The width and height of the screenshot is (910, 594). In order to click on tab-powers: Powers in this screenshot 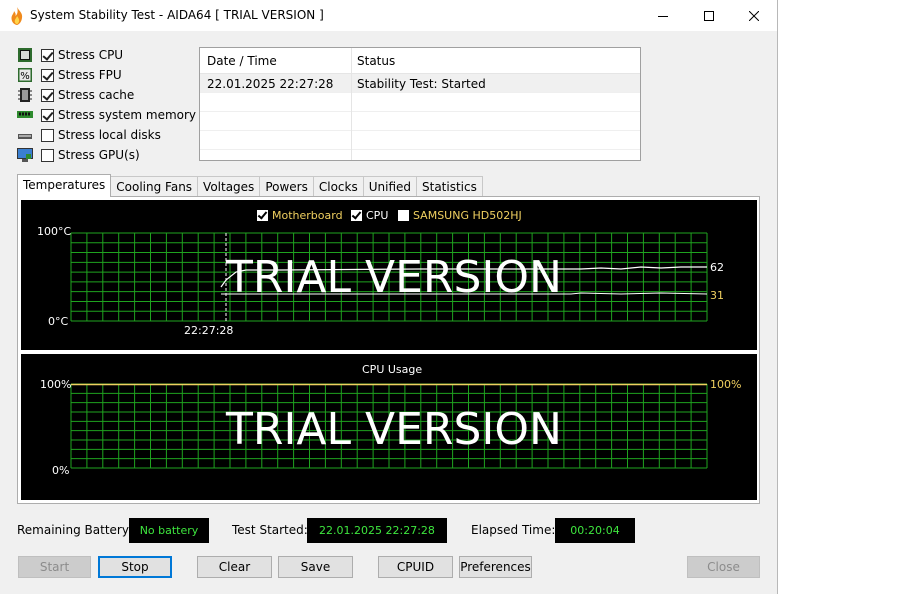, I will do `click(286, 186)`.